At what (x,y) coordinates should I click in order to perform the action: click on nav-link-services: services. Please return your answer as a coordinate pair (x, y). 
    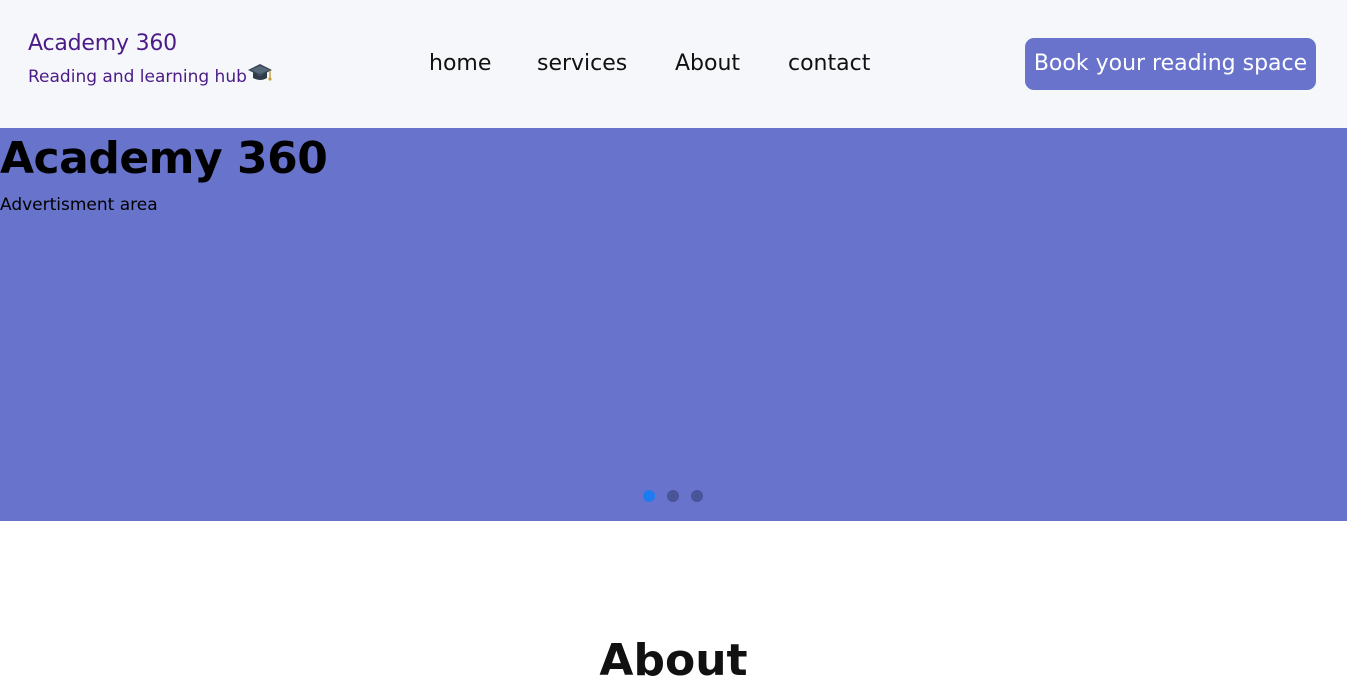
    Looking at the image, I should click on (582, 64).